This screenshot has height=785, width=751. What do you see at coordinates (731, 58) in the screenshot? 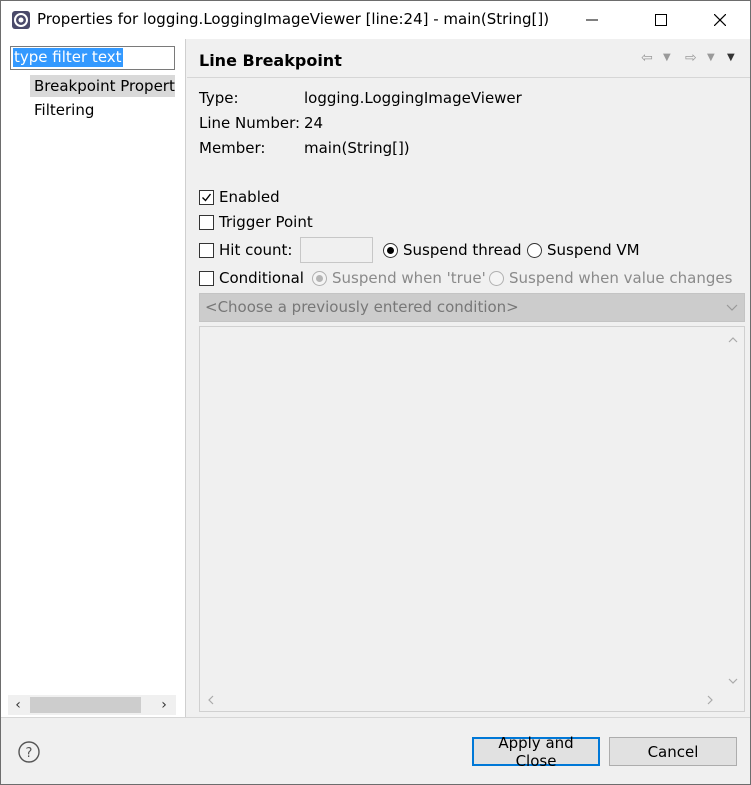
I see `view-menu-icon: ▼` at bounding box center [731, 58].